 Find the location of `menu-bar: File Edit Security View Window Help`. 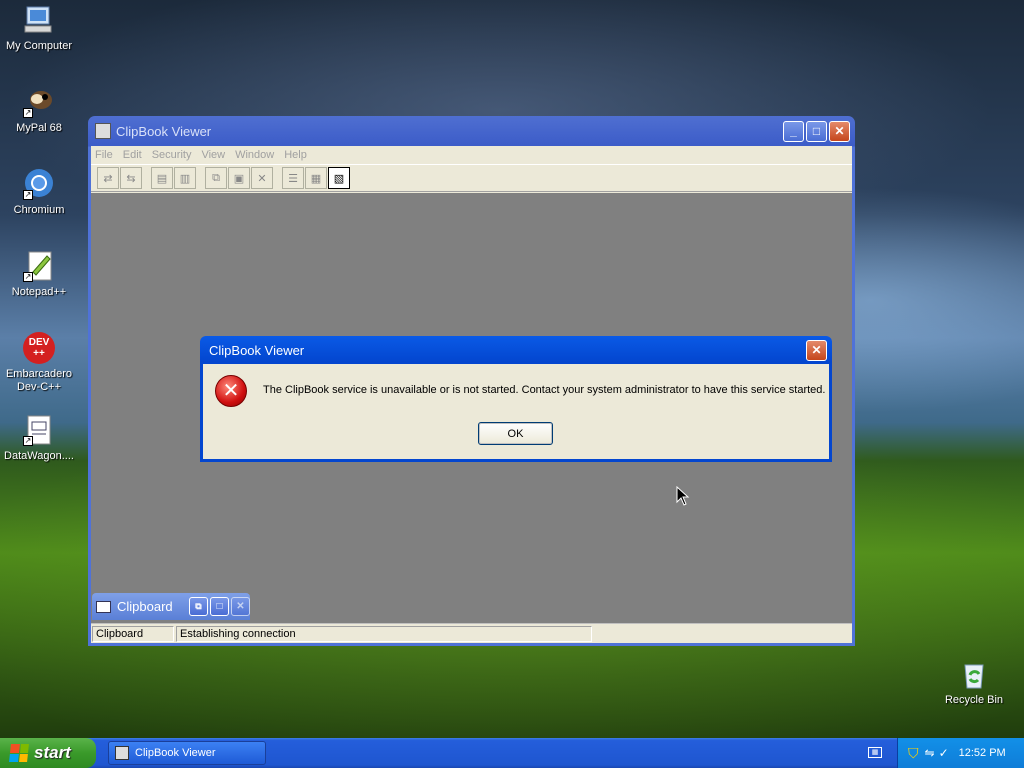

menu-bar: File Edit Security View Window Help is located at coordinates (471, 155).